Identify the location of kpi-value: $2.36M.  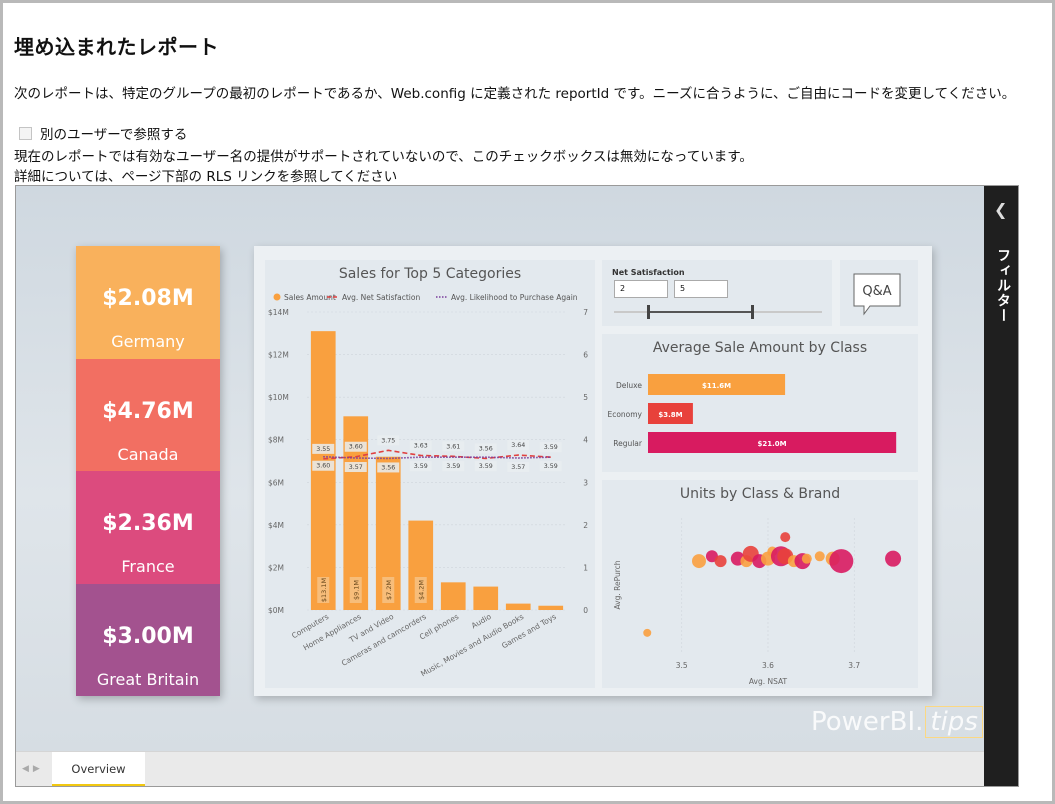
(148, 523).